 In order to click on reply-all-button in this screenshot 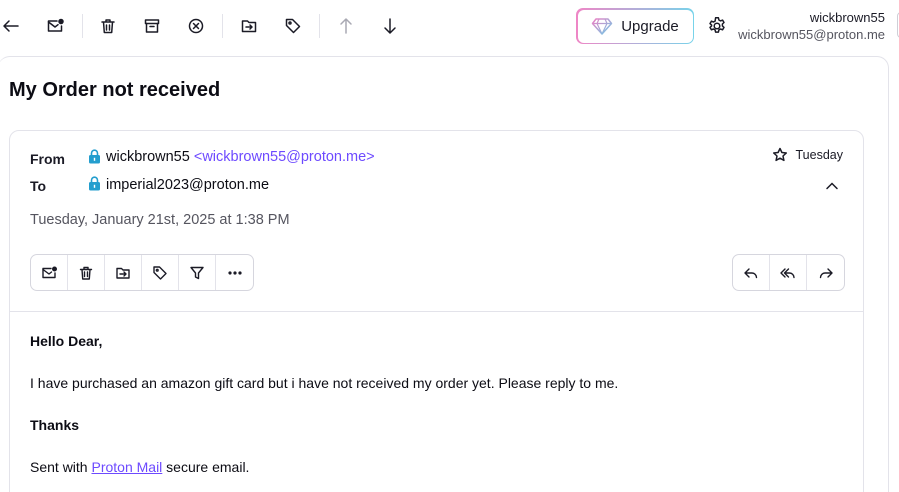, I will do `click(788, 272)`.